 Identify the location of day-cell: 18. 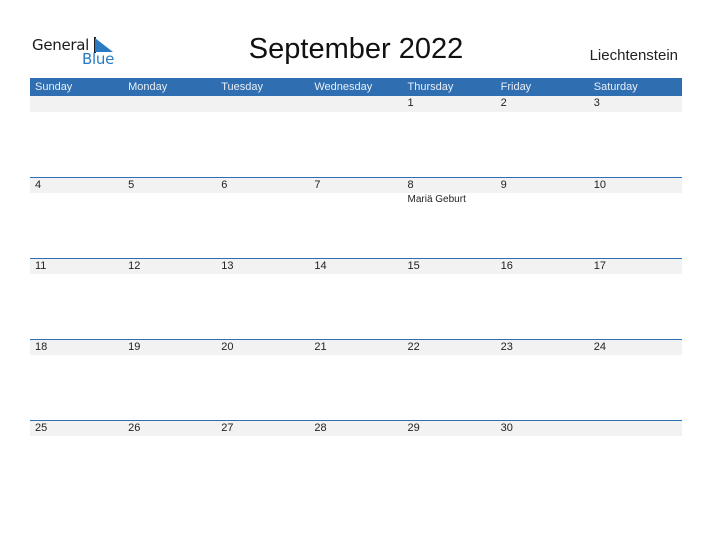
(76, 347).